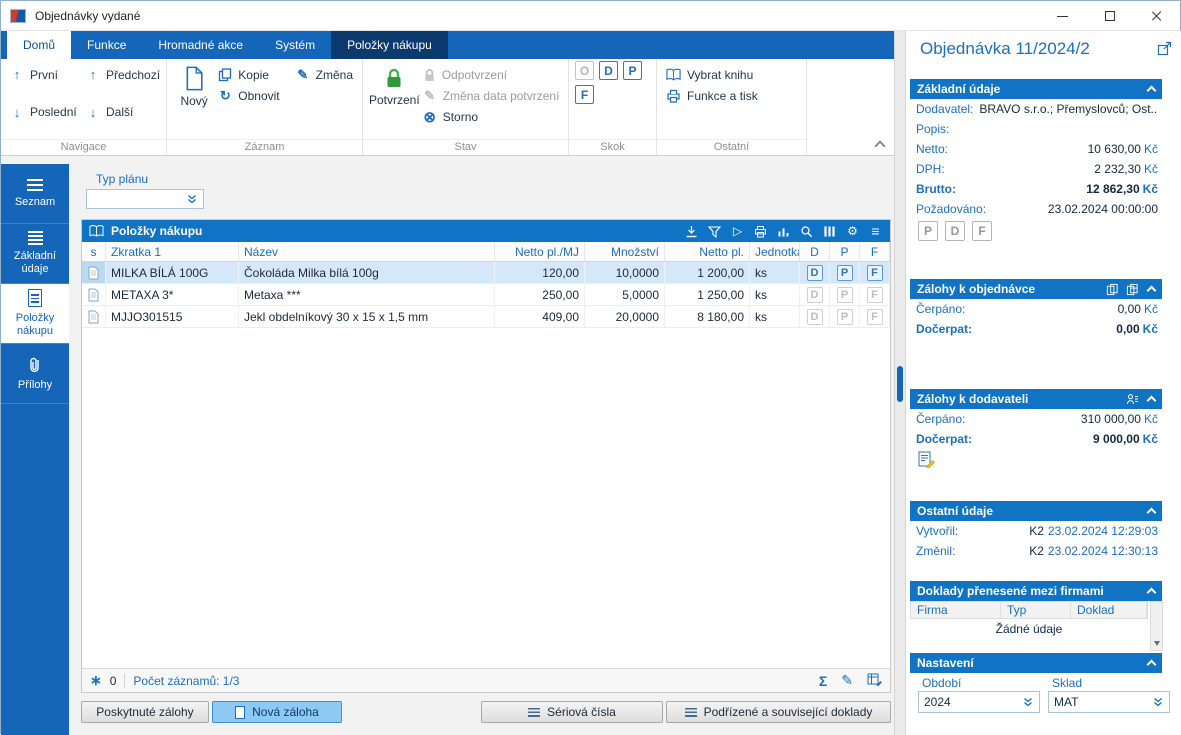  What do you see at coordinates (389, 45) in the screenshot?
I see `tab-polozky-nakupu: Položky nákupu` at bounding box center [389, 45].